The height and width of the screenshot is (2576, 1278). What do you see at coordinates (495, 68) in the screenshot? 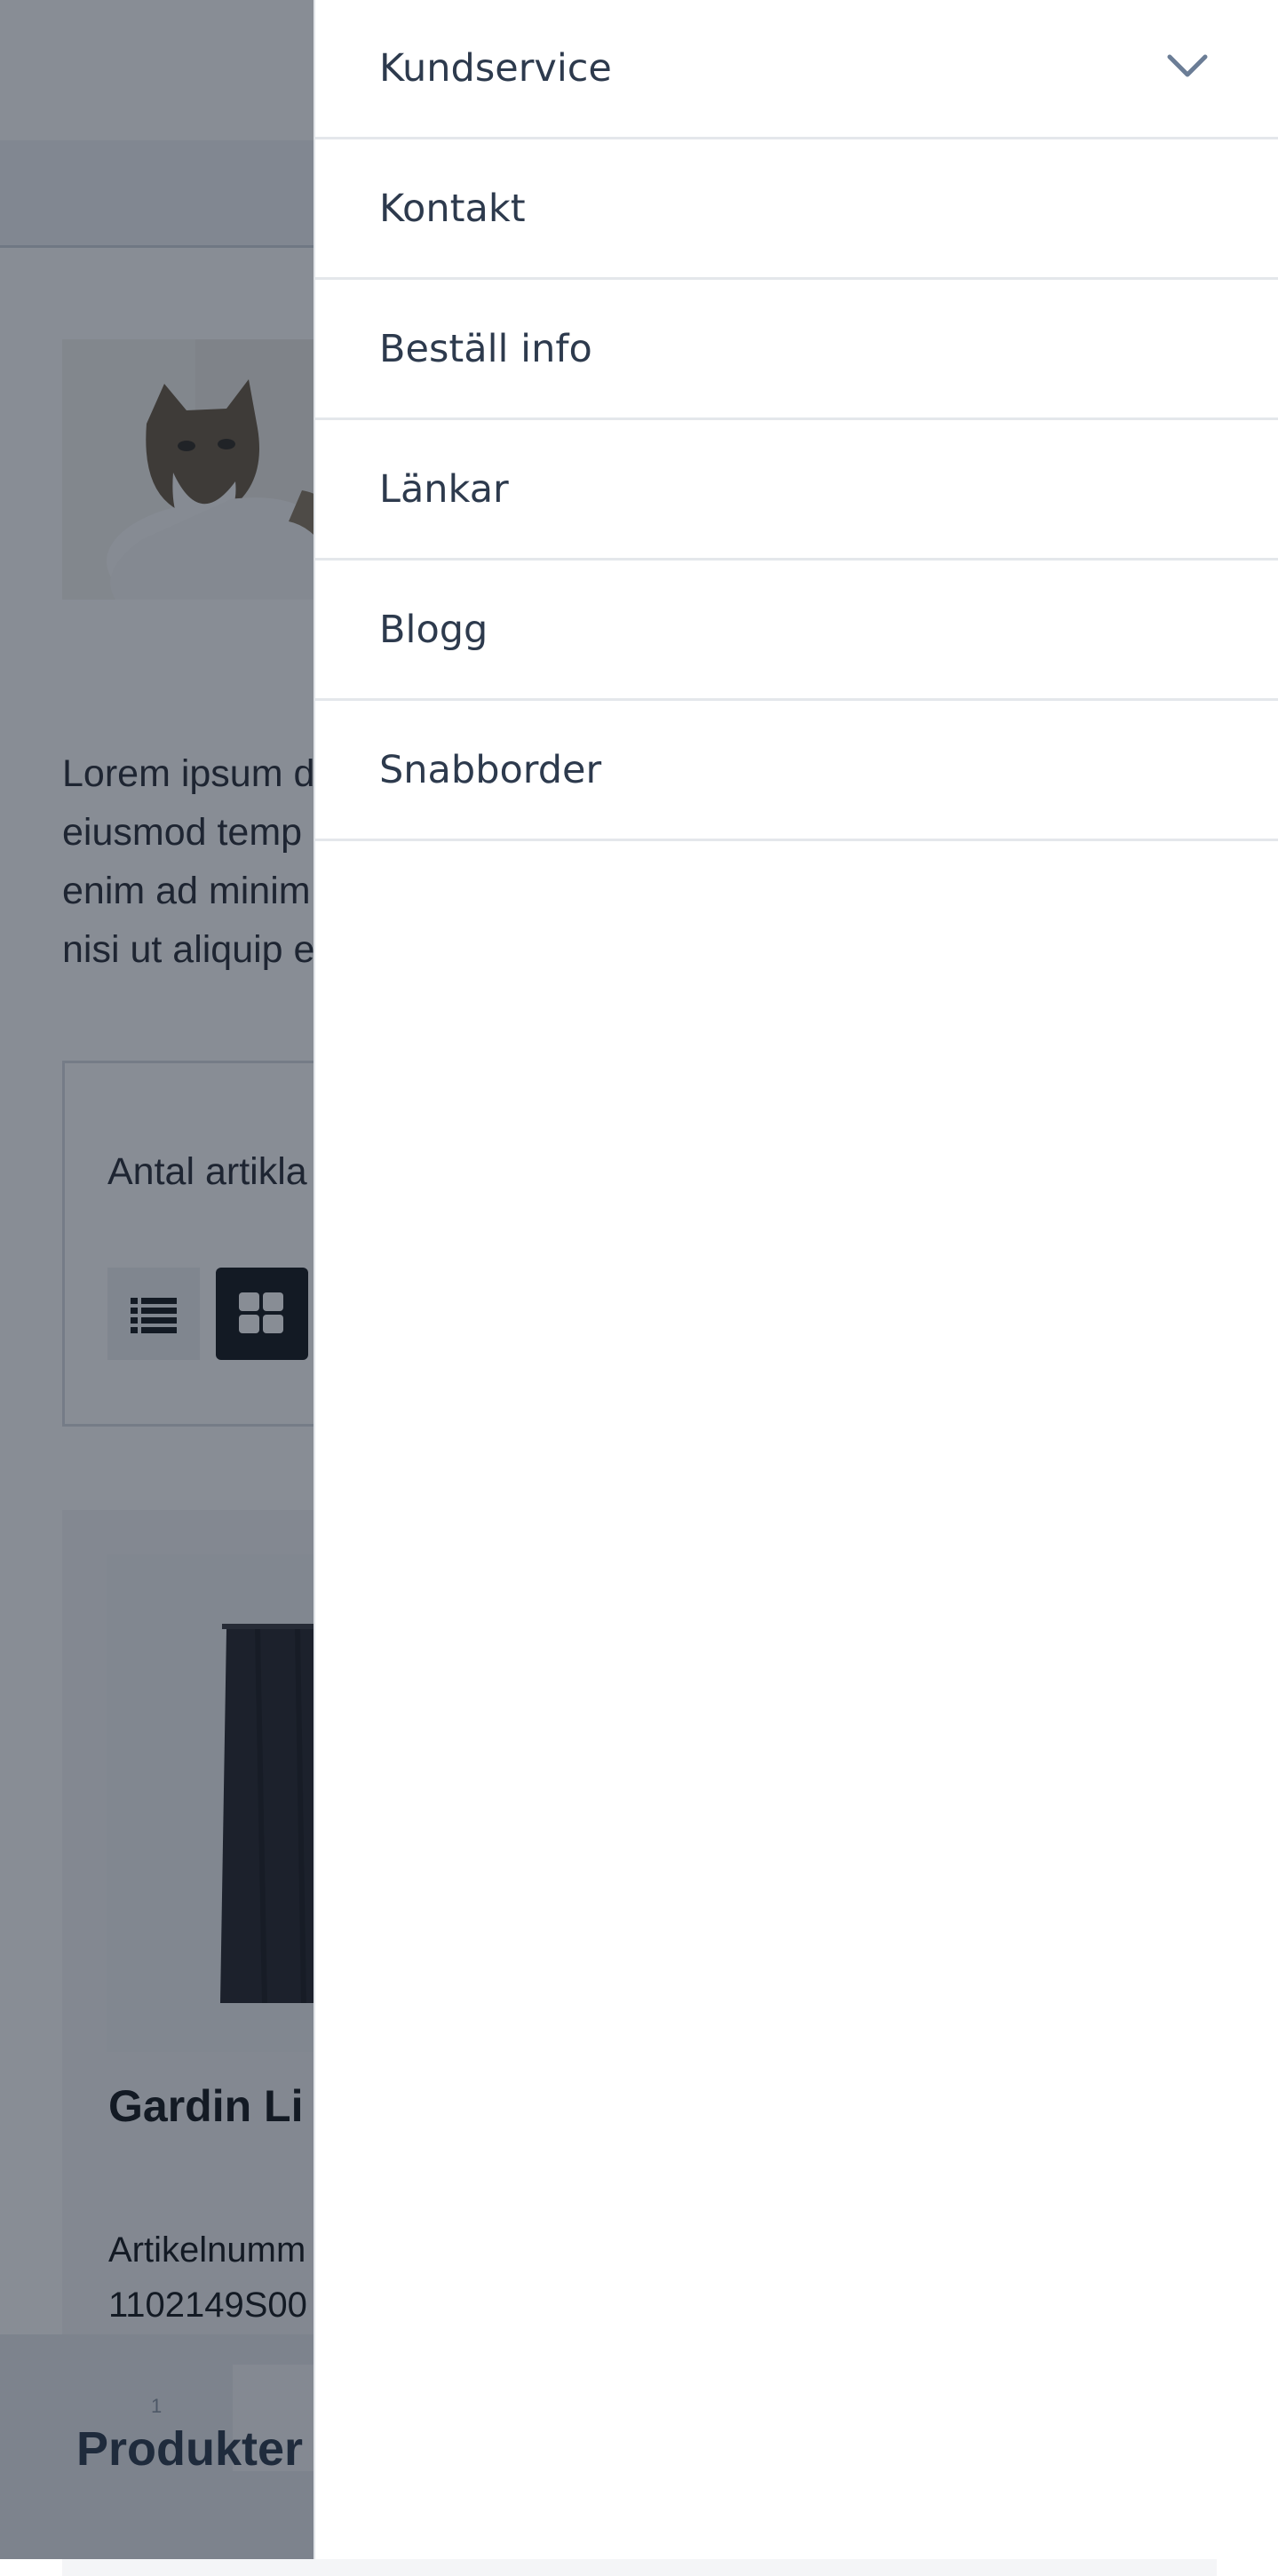
I see `drawer-item-label: Kundservice` at bounding box center [495, 68].